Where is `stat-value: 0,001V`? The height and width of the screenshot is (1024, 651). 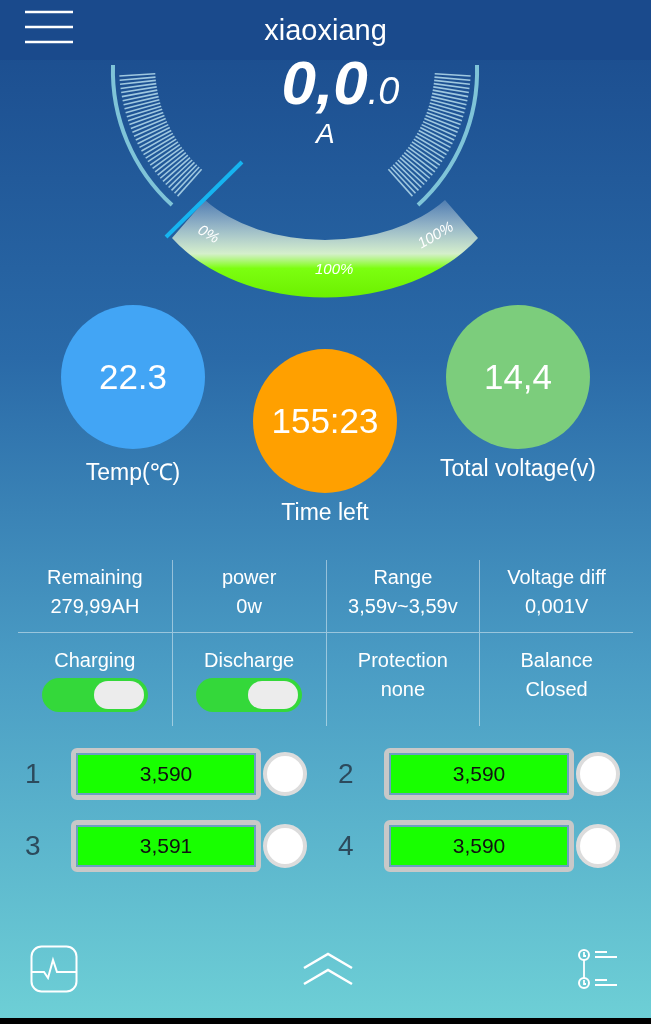 stat-value: 0,001V is located at coordinates (556, 606).